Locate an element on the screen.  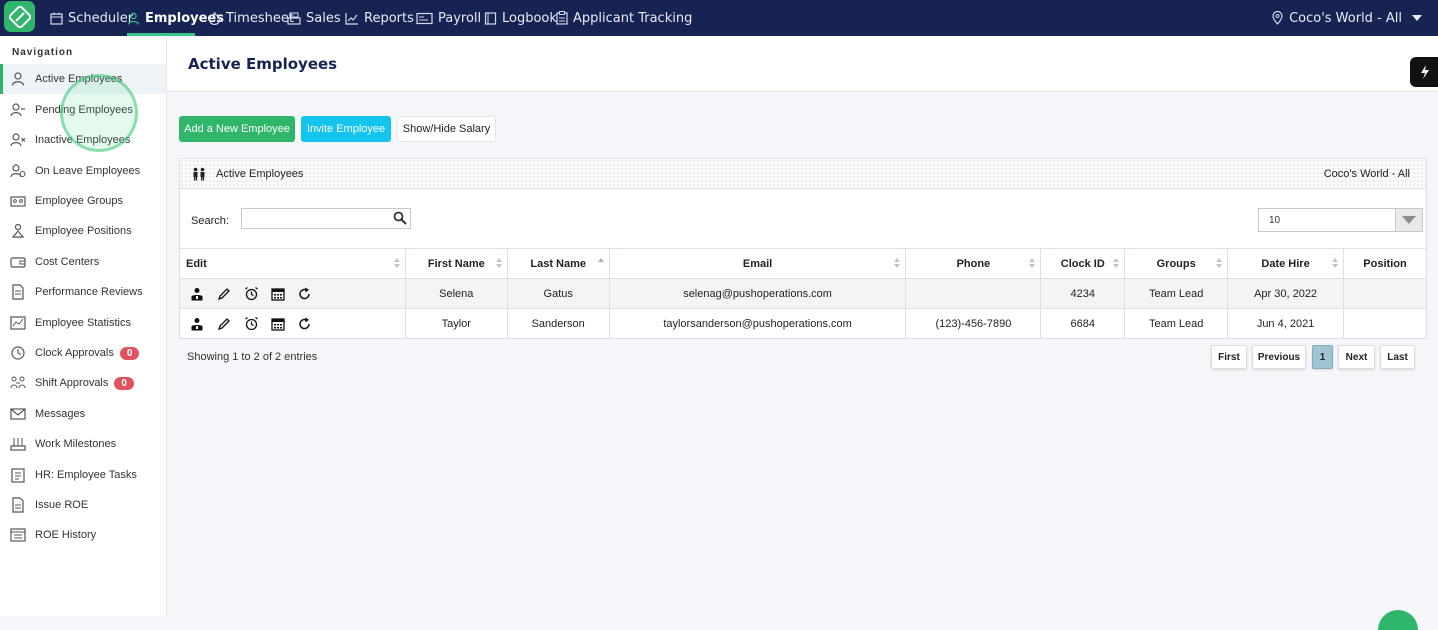
sidebar-item-pending-employees: Pending Employees is located at coordinates (83, 110).